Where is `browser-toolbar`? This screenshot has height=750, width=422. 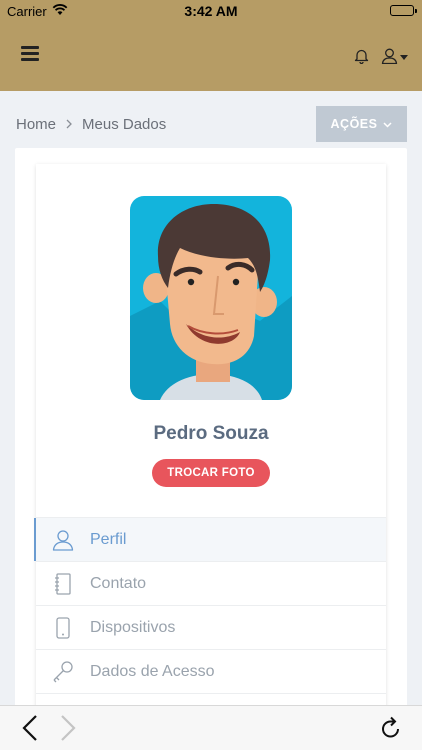
browser-toolbar is located at coordinates (211, 727).